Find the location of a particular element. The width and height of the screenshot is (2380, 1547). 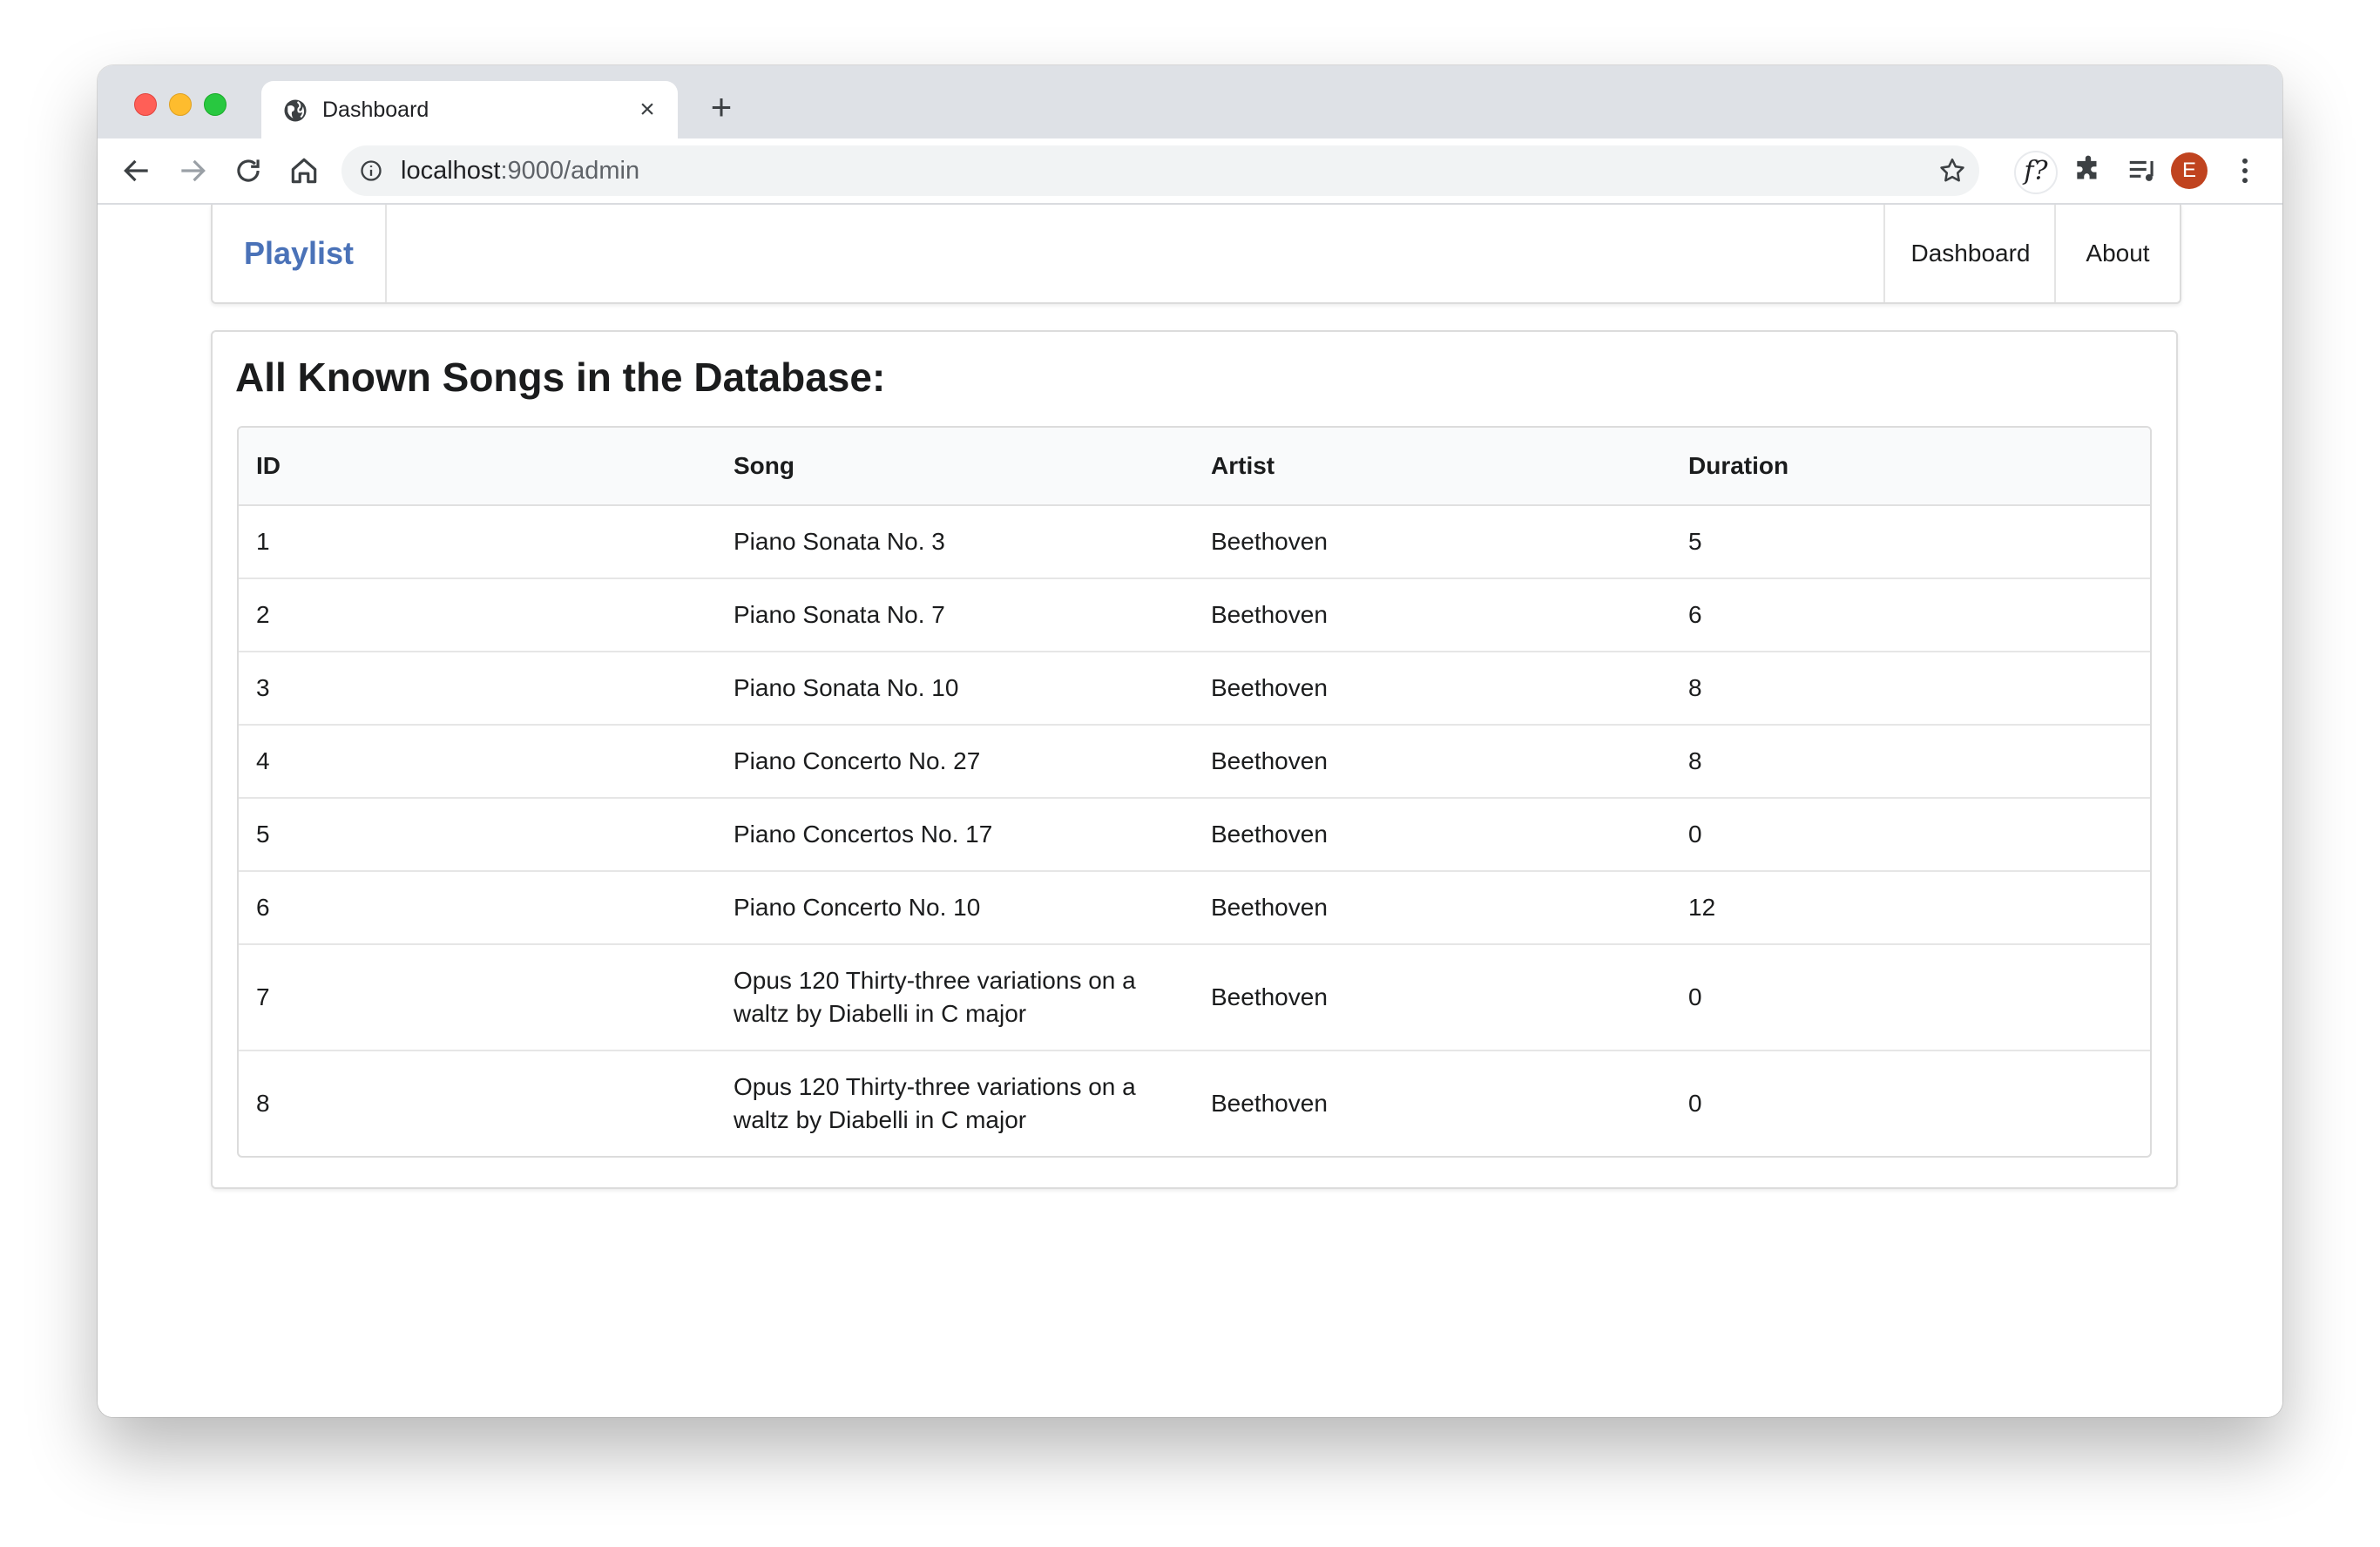

table-row: 2 Piano Sonata No. 7 Beethoven 6 is located at coordinates (1194, 615).